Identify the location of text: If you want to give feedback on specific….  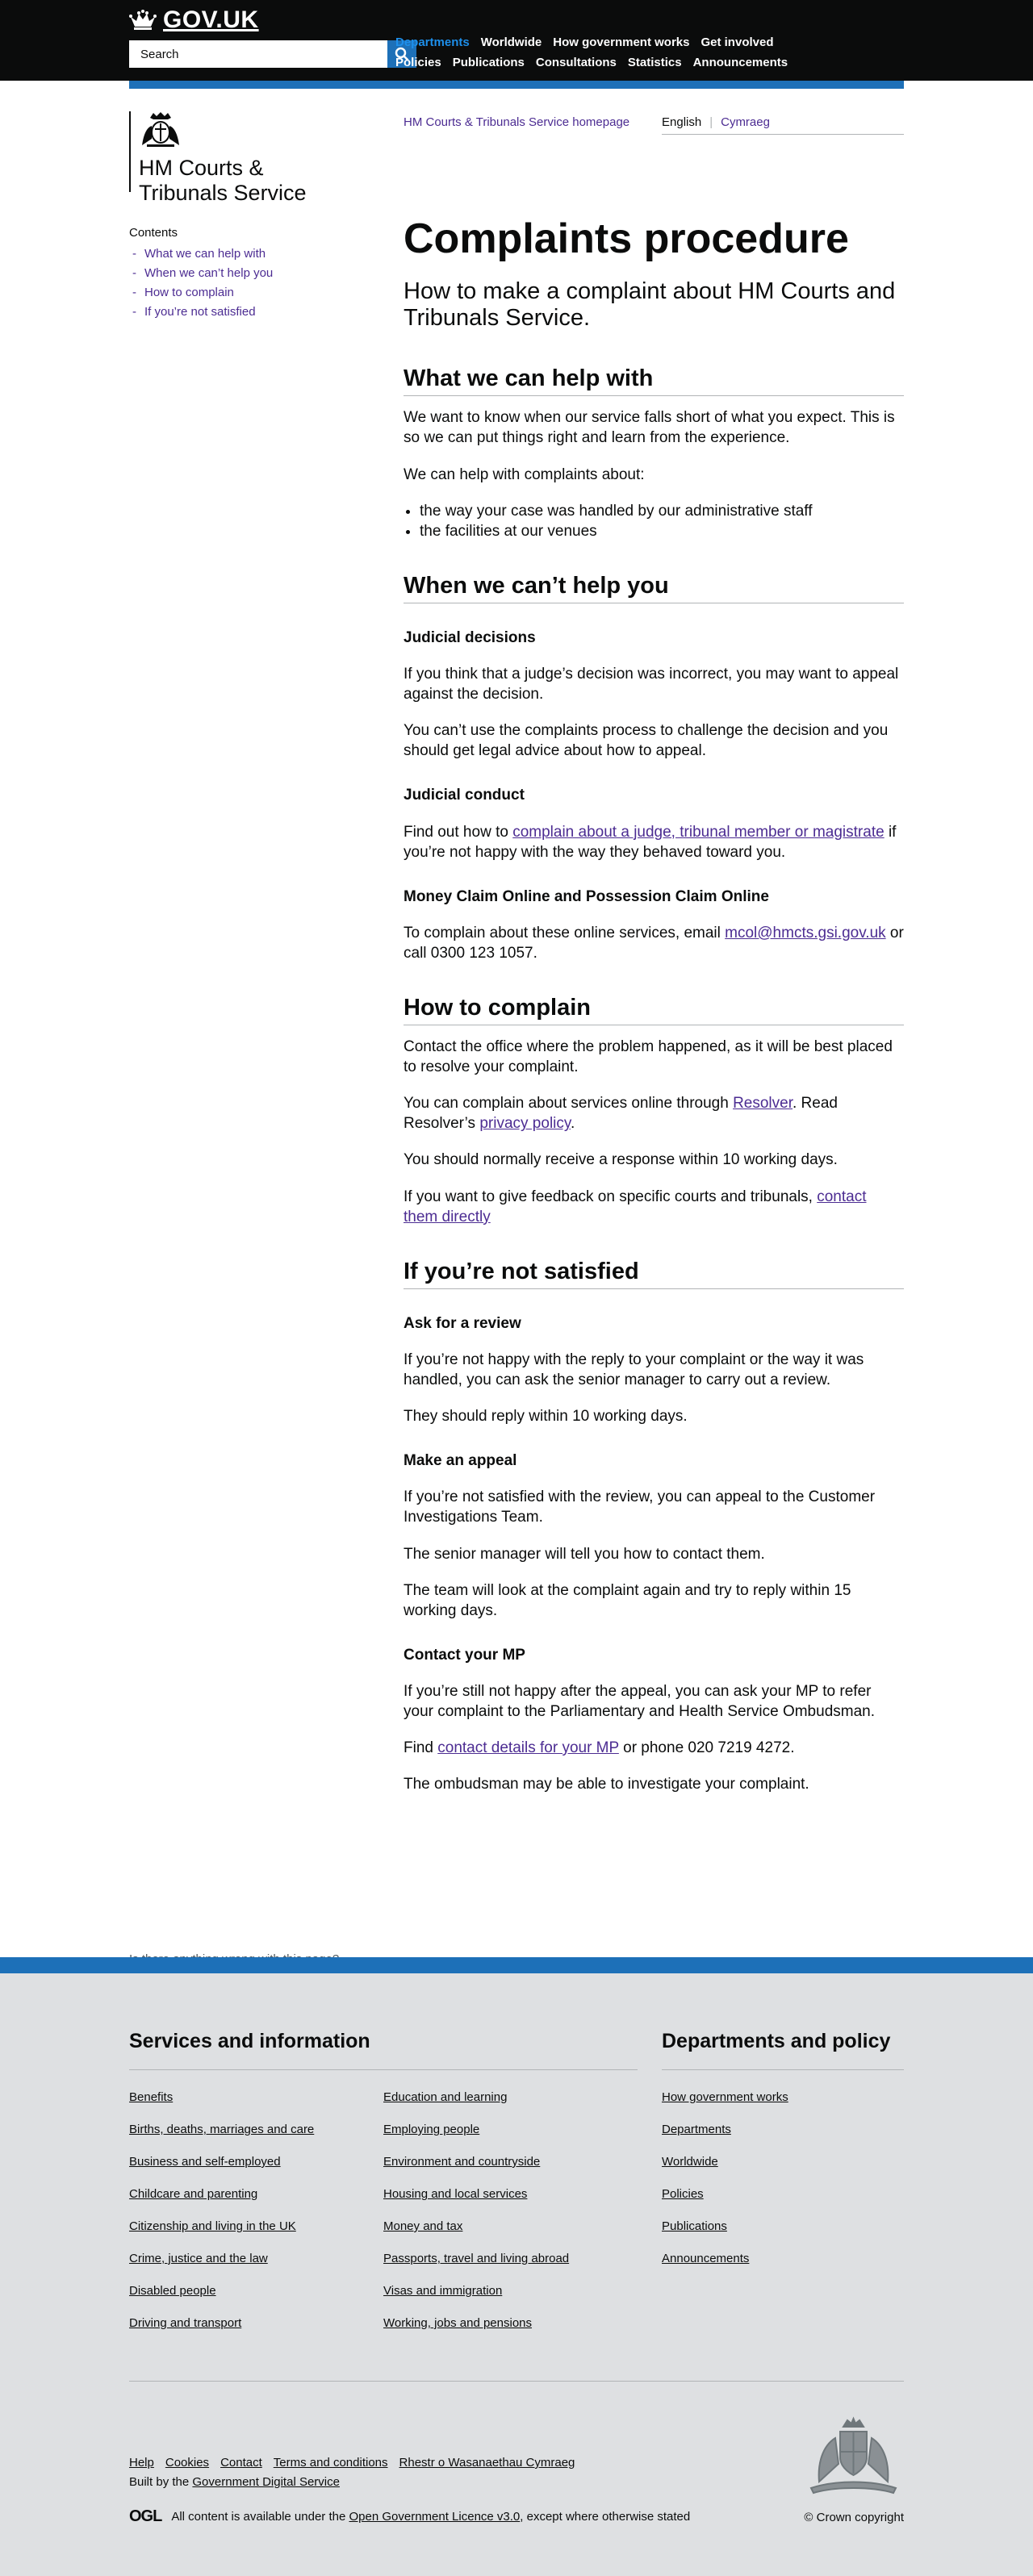
(611, 1196).